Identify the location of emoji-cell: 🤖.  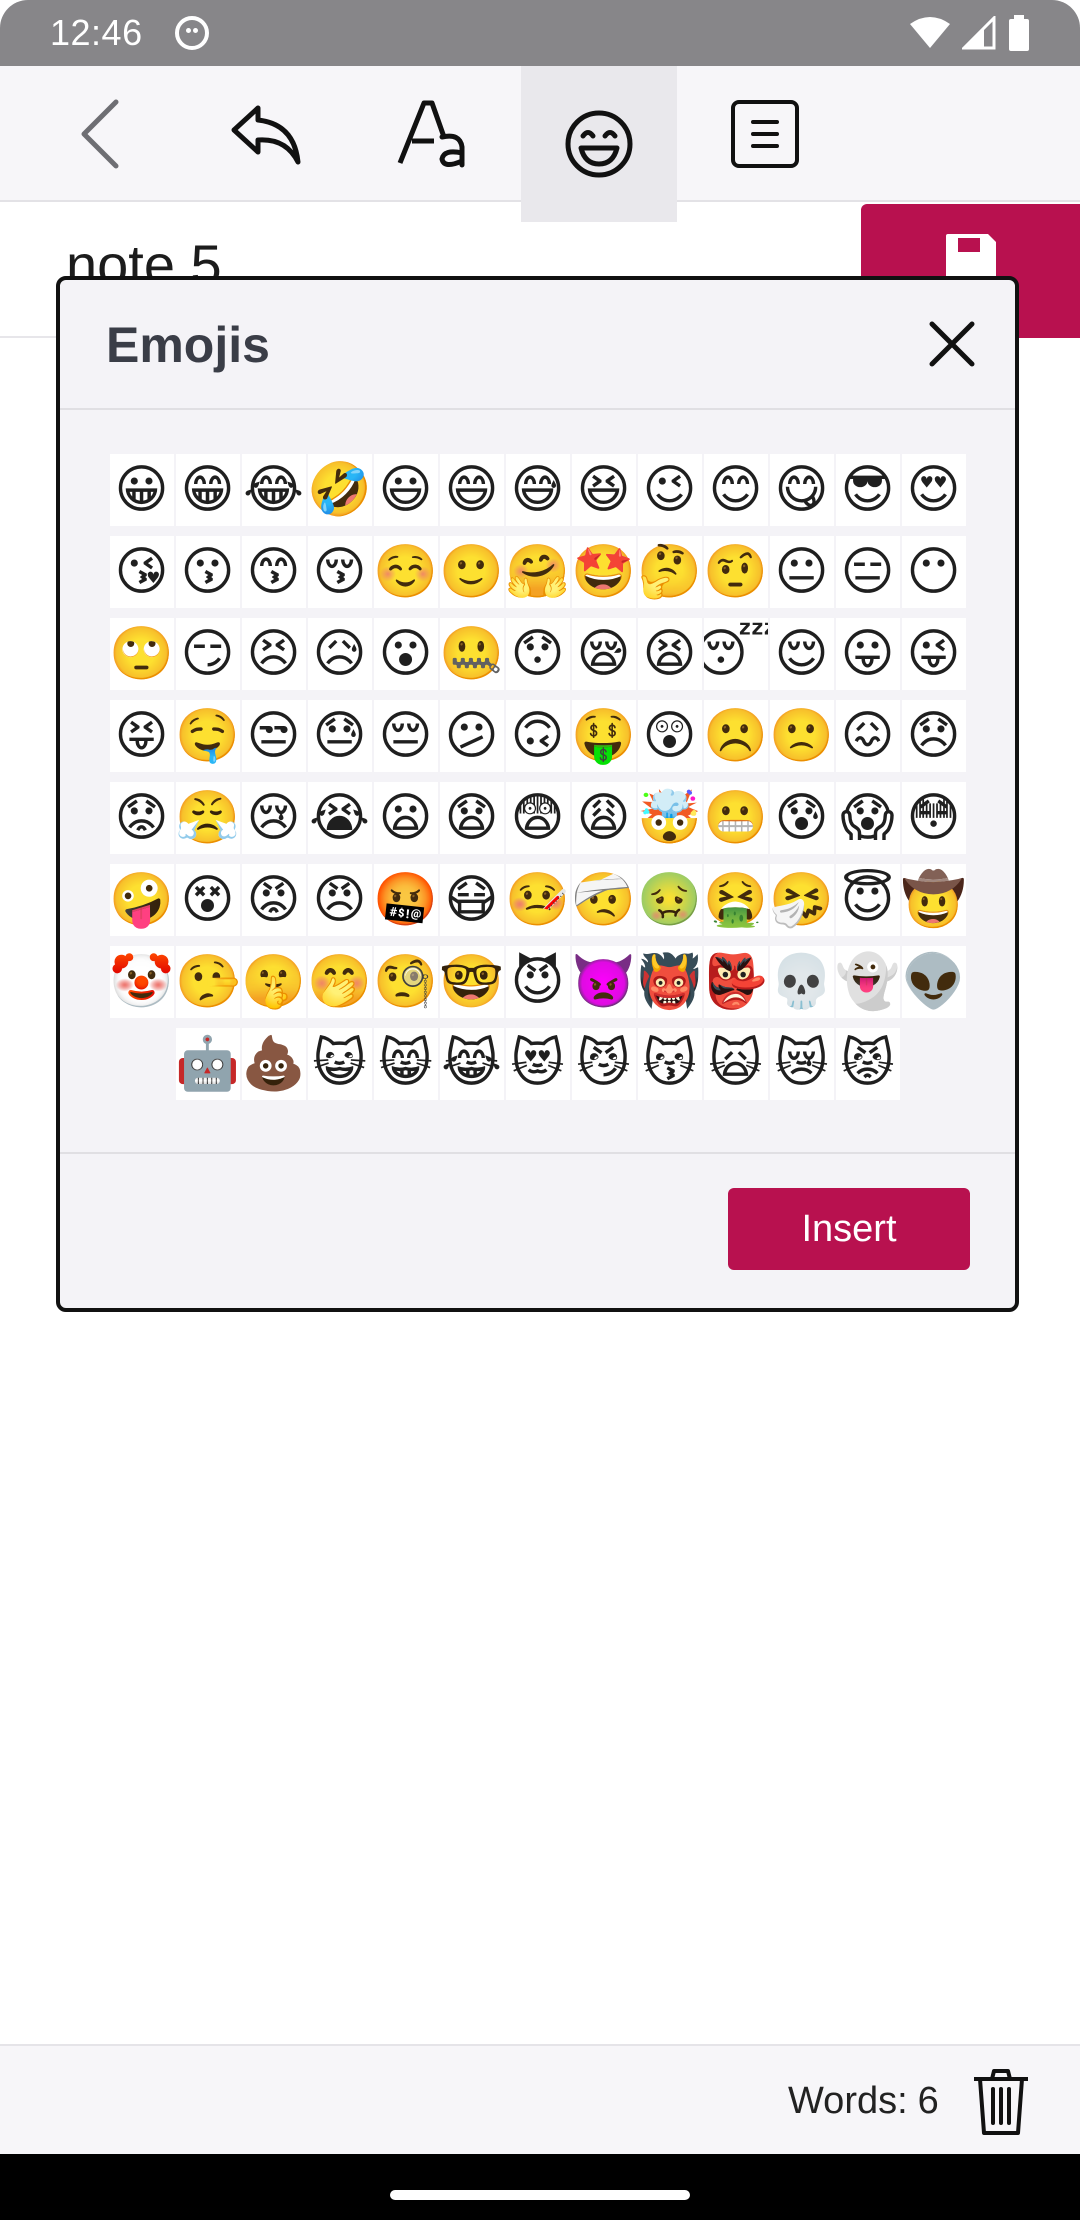
(207, 1064).